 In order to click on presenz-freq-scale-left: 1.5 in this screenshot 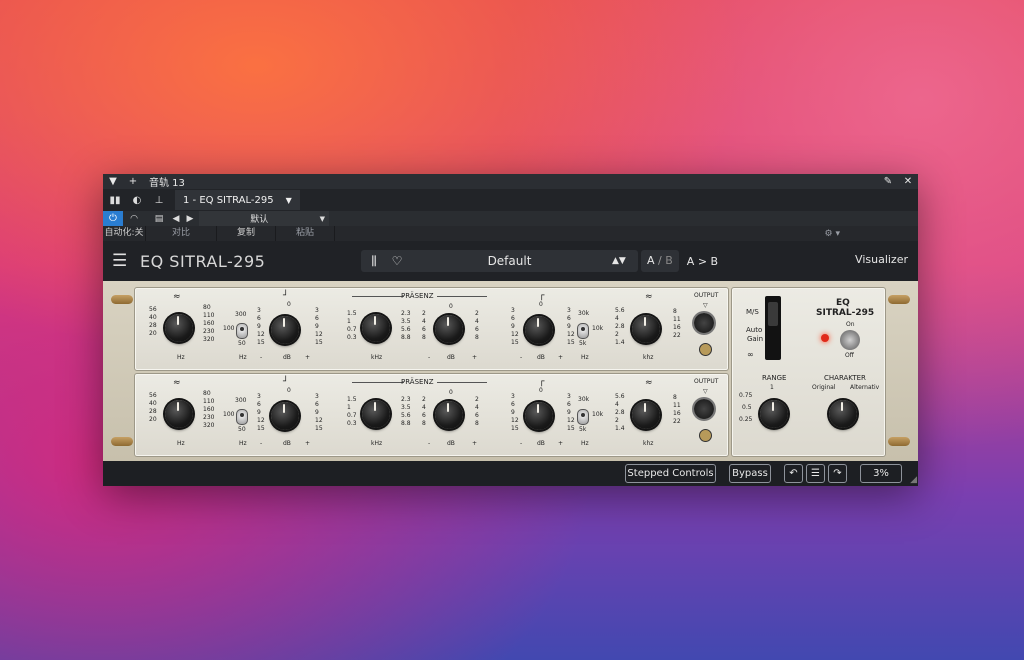, I will do `click(352, 399)`.